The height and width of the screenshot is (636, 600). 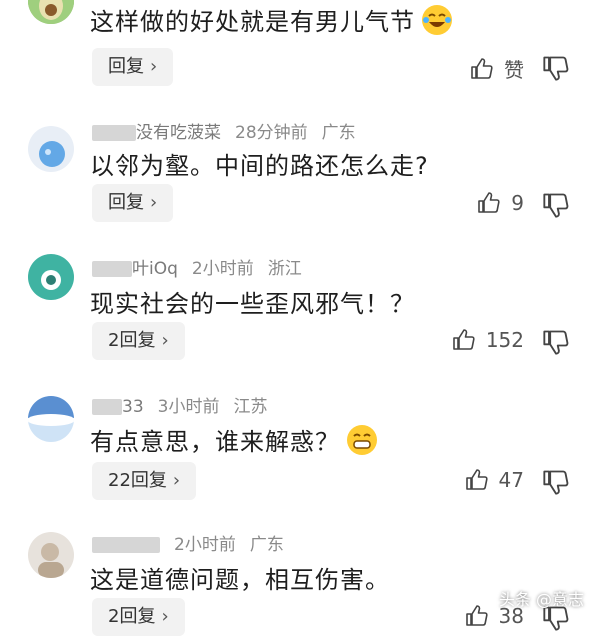 What do you see at coordinates (250, 407) in the screenshot?
I see `region: 江苏` at bounding box center [250, 407].